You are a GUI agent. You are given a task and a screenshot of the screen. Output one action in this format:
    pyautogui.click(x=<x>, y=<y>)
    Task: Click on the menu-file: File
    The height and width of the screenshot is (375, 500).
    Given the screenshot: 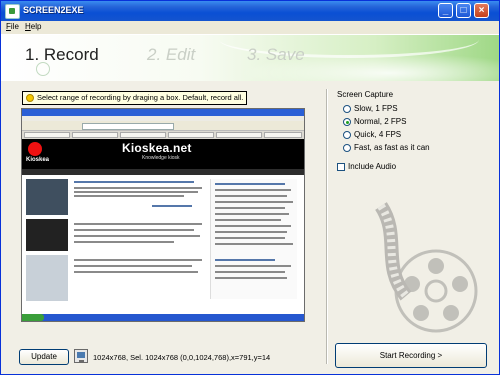 What is the action you would take?
    pyautogui.click(x=12, y=26)
    